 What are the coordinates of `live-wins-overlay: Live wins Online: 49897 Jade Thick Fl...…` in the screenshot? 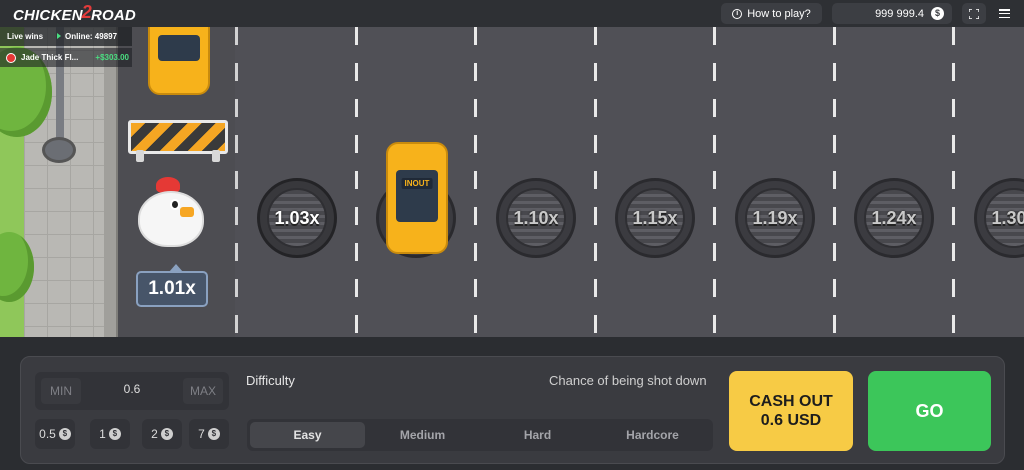 It's located at (66, 49).